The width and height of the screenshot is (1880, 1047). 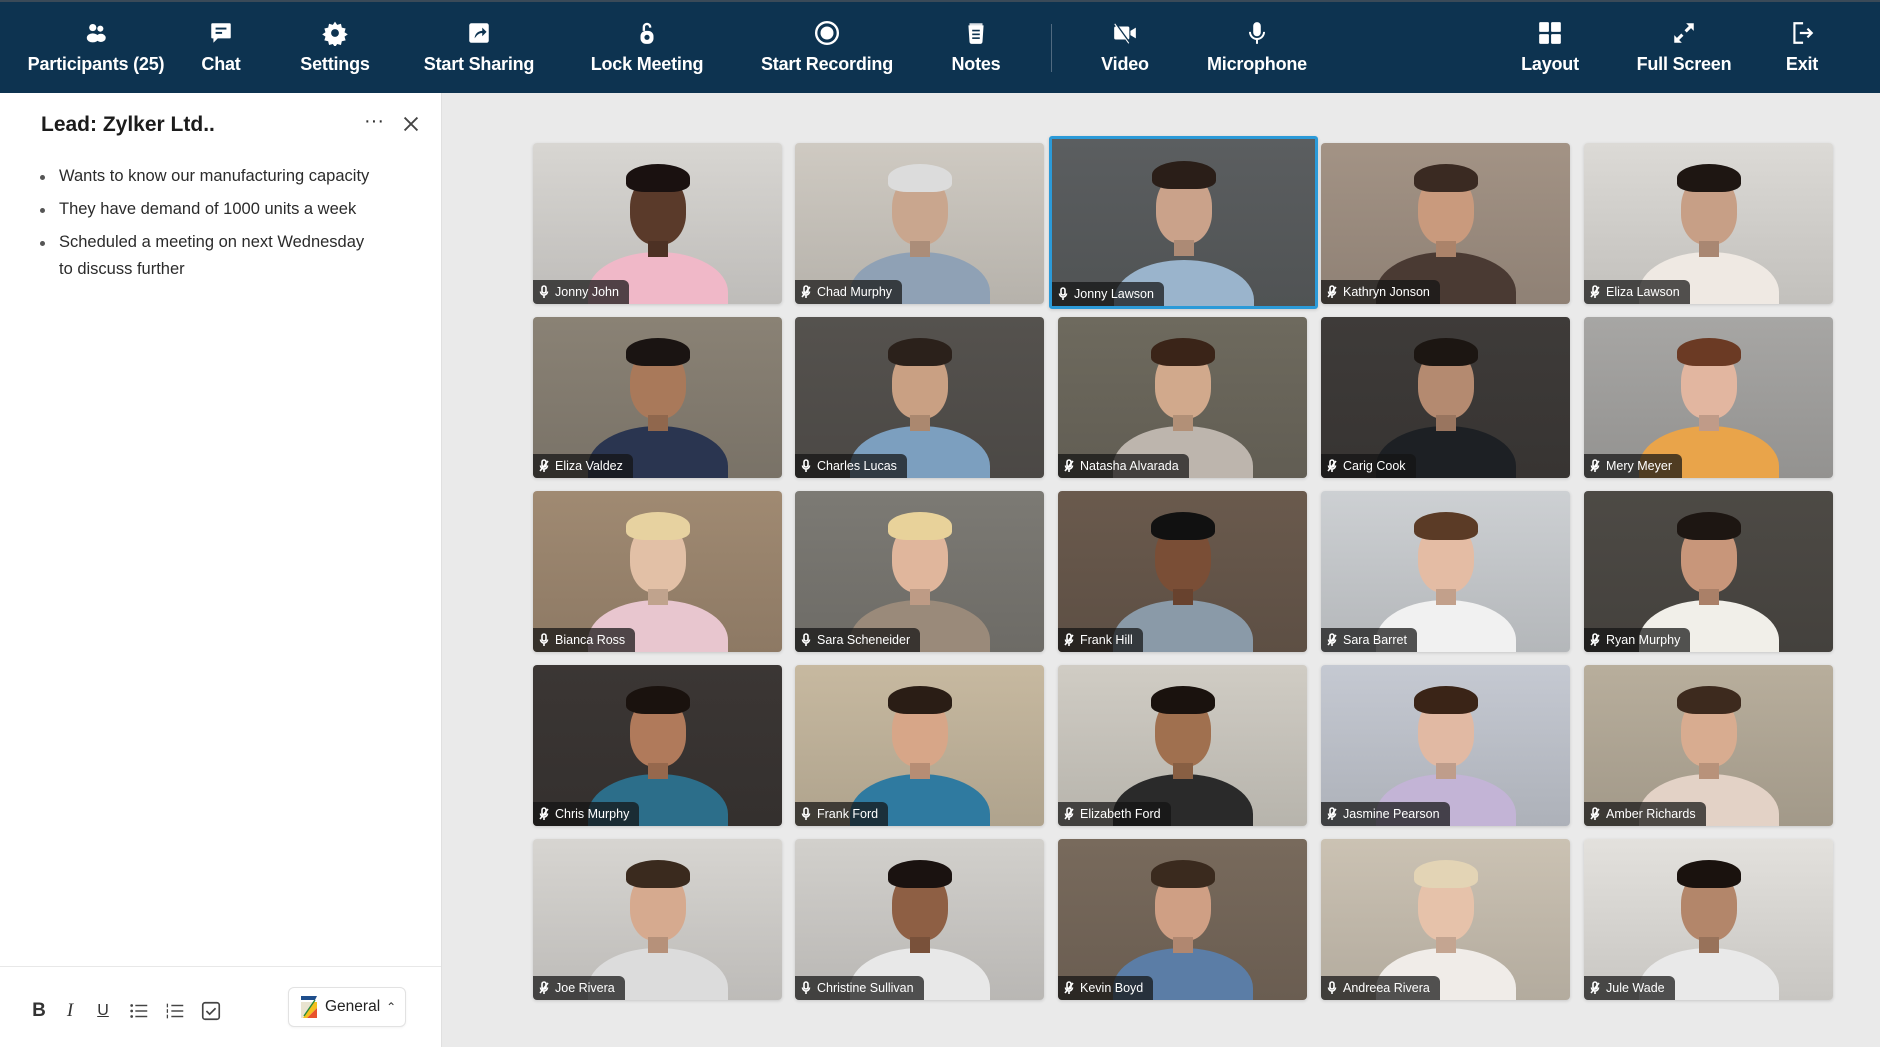 What do you see at coordinates (1629, 988) in the screenshot?
I see `participant-name-tag: Jule Wade` at bounding box center [1629, 988].